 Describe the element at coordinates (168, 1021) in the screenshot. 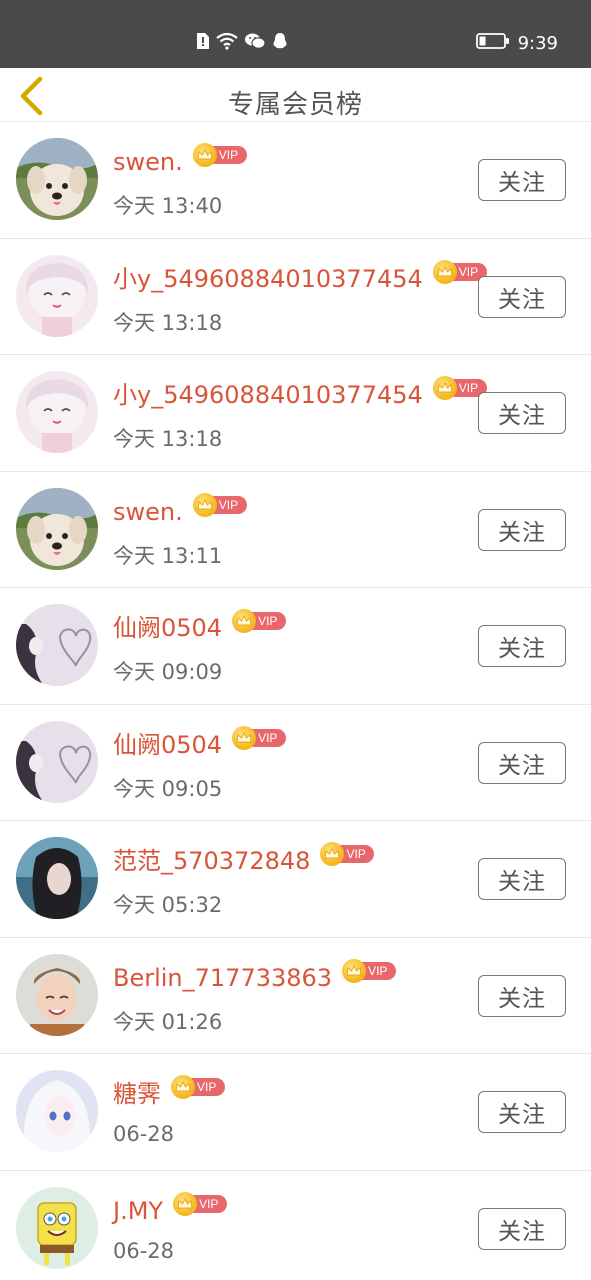

I see `member-time: 今天 01:26` at that location.